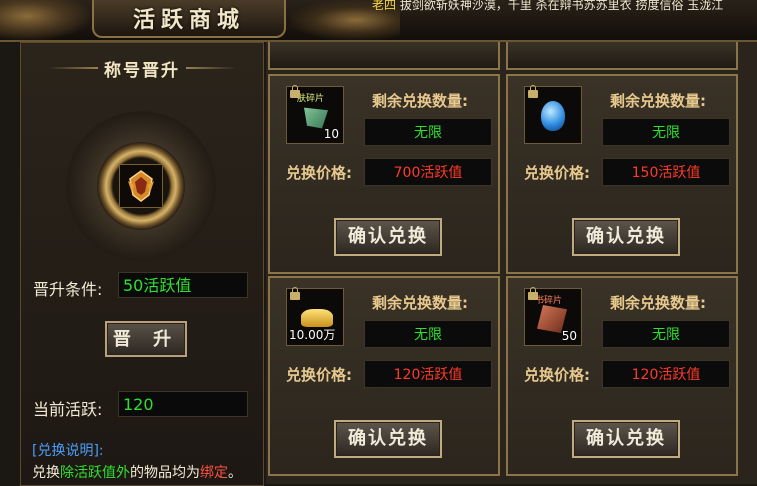 The height and width of the screenshot is (486, 757). I want to click on gem-graphic, so click(553, 116).